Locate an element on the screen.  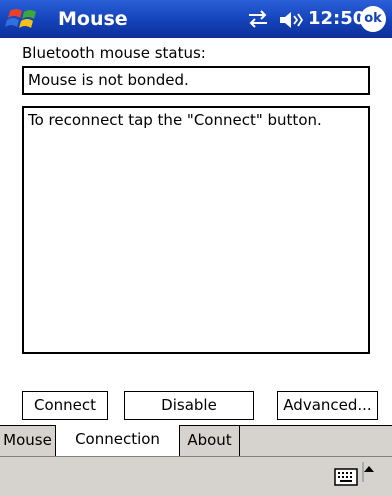
up-arrow-icon is located at coordinates (369, 474).